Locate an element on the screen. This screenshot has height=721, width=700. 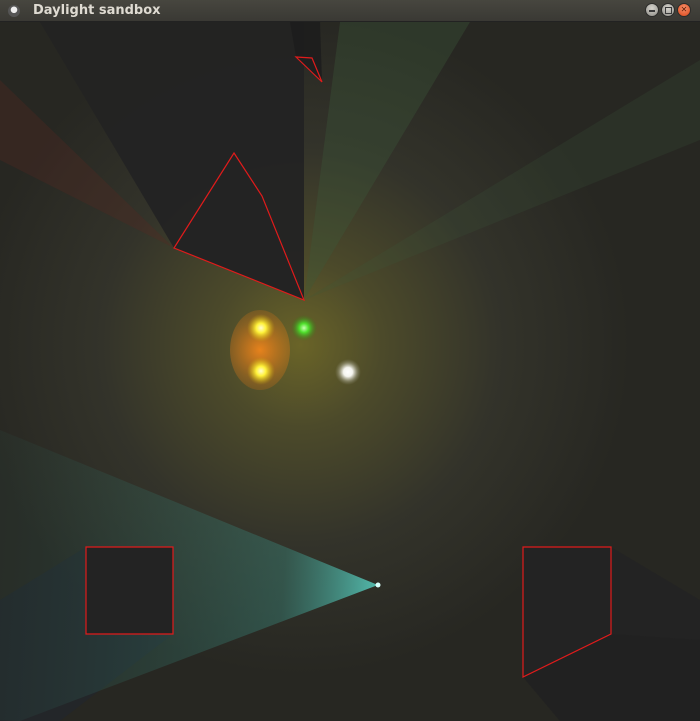
yellow-light-top is located at coordinates (261, 328).